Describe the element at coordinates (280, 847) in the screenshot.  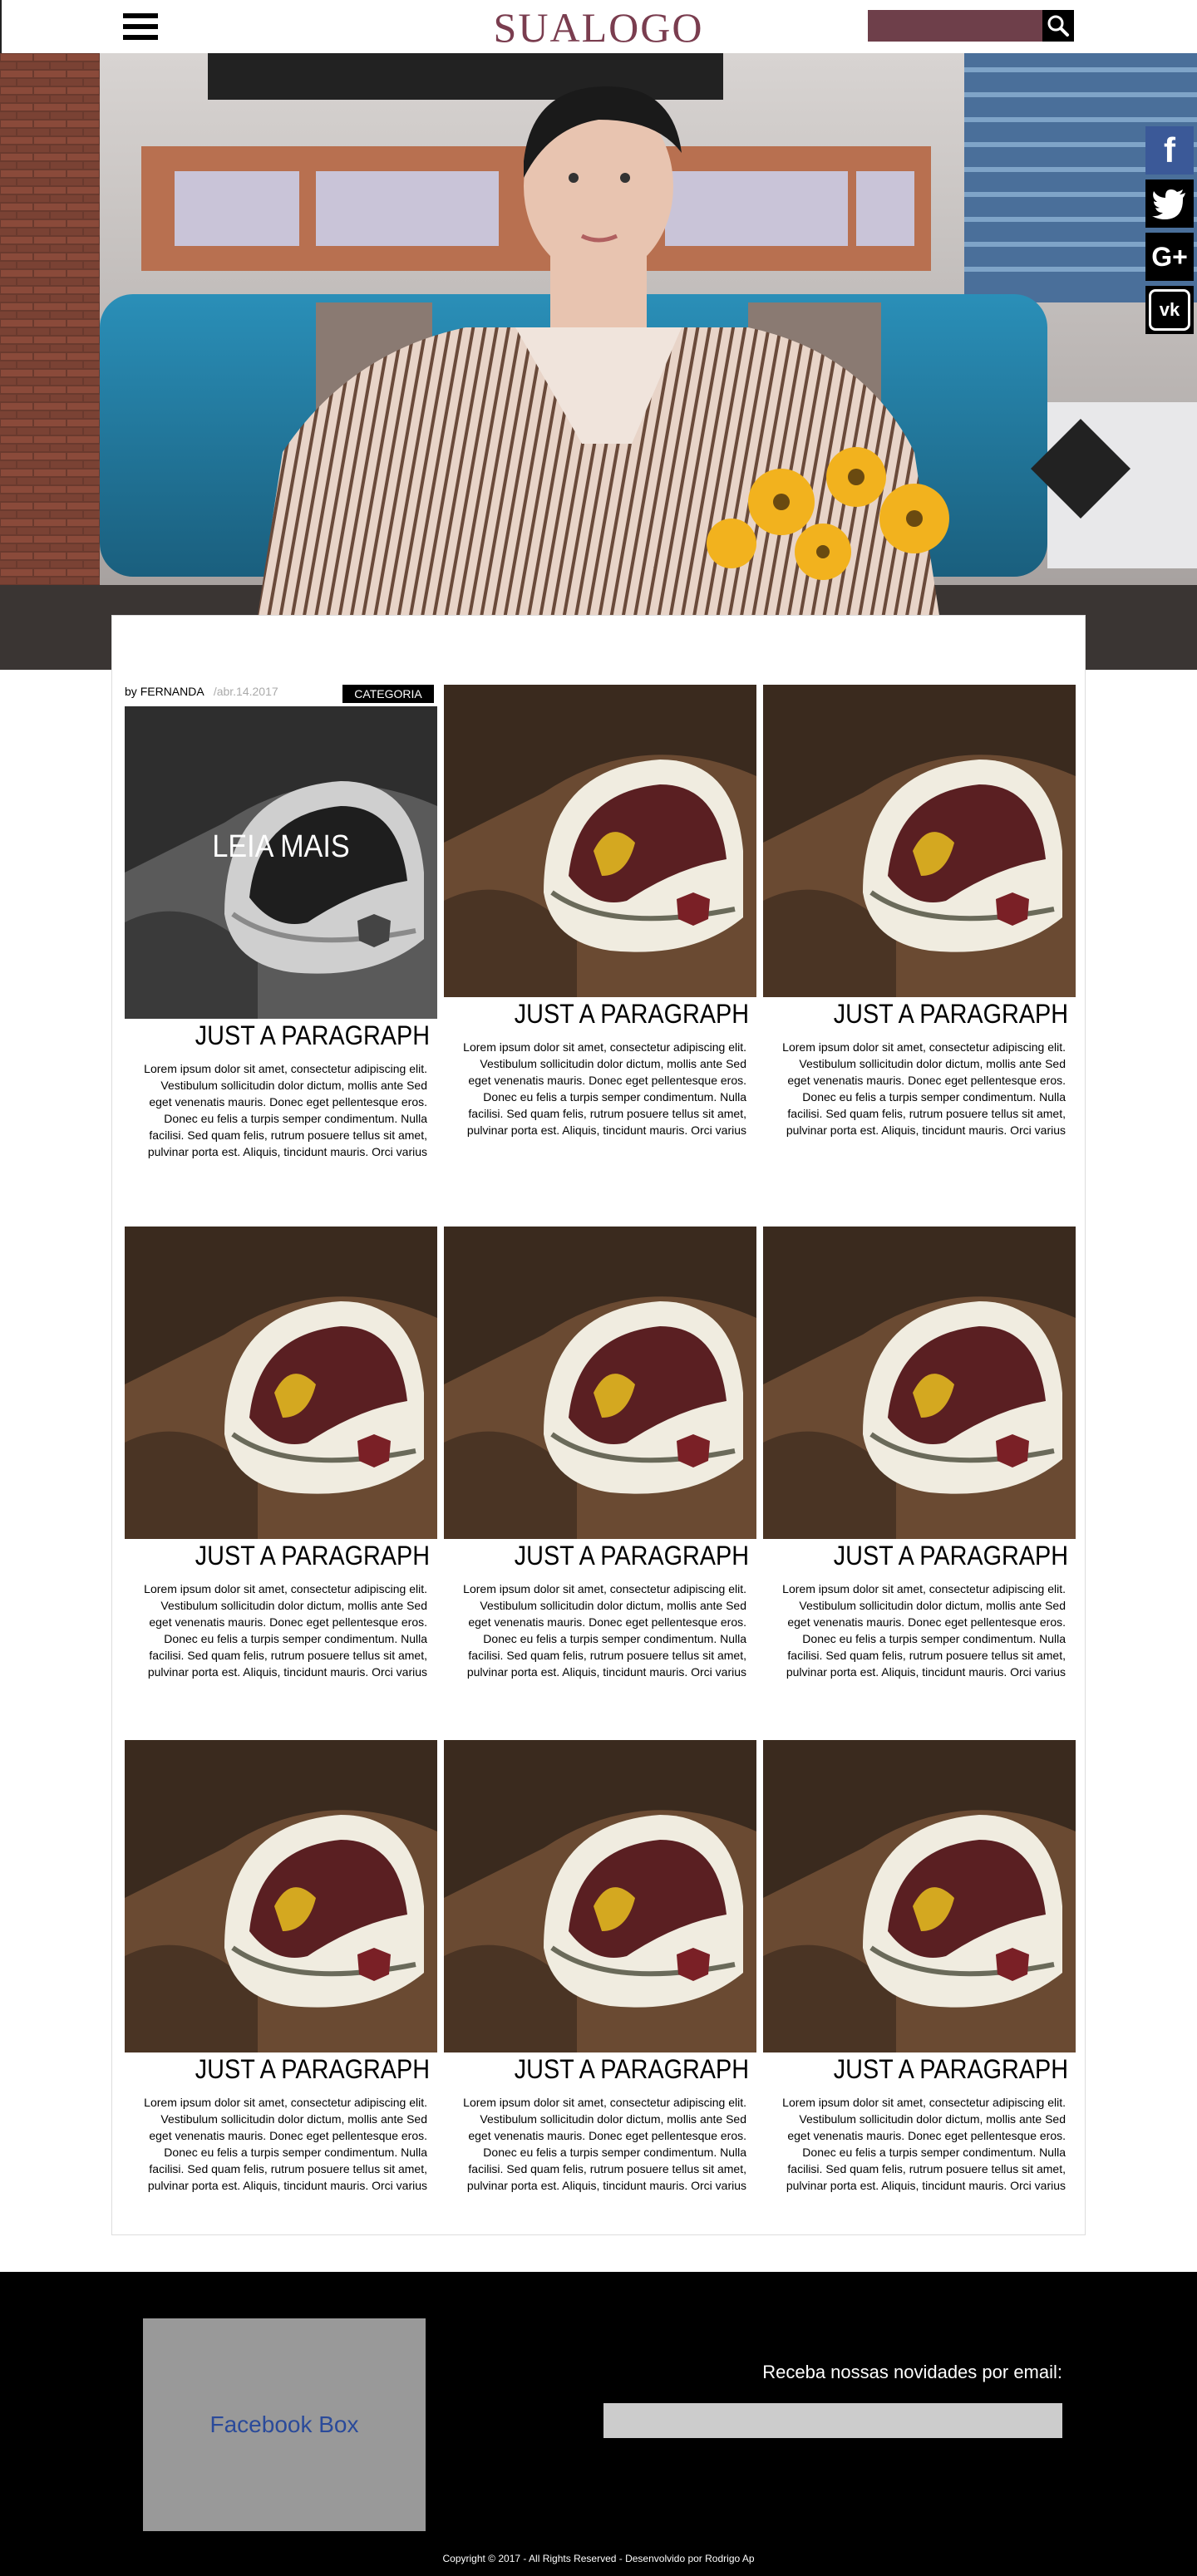
I see `read-more-overlay: LEIA MAIS` at that location.